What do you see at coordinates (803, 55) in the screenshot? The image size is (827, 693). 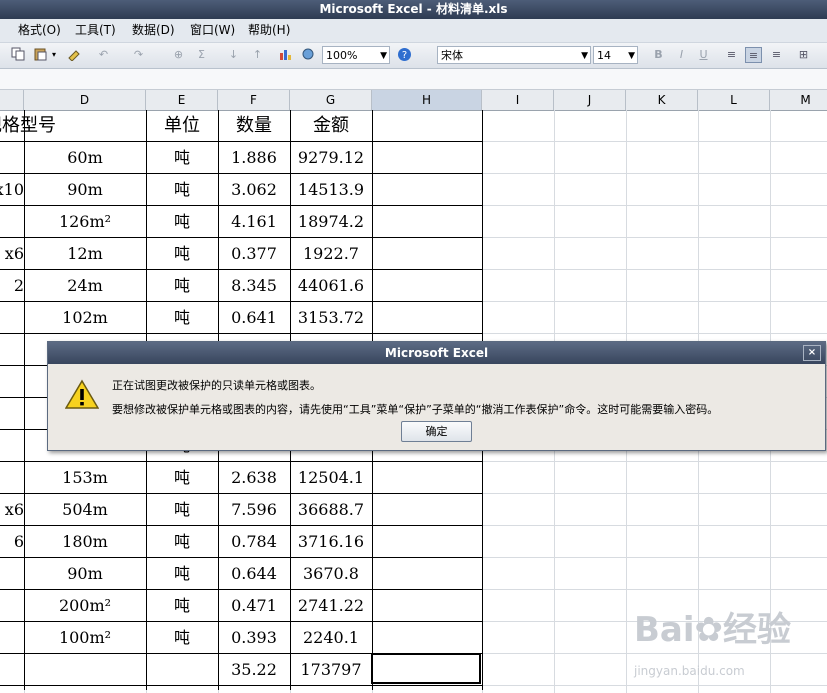 I see `merge-center-icon: ⊞` at bounding box center [803, 55].